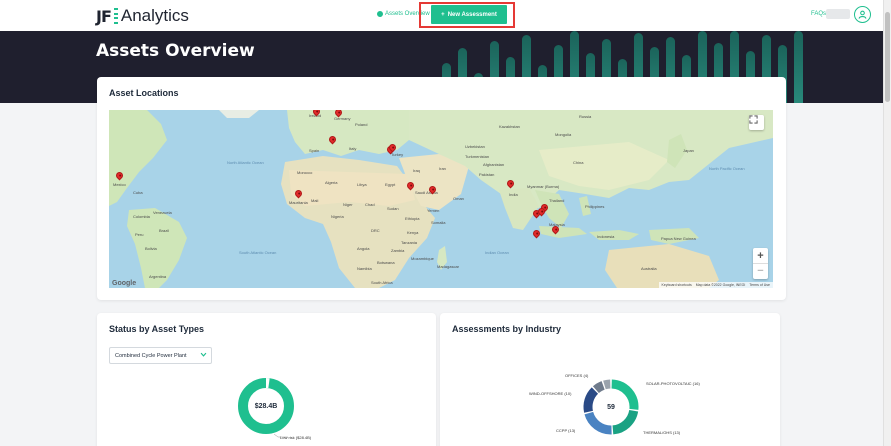 The height and width of the screenshot is (446, 891). Describe the element at coordinates (162, 212) in the screenshot. I see `map-label: Venezuela` at that location.